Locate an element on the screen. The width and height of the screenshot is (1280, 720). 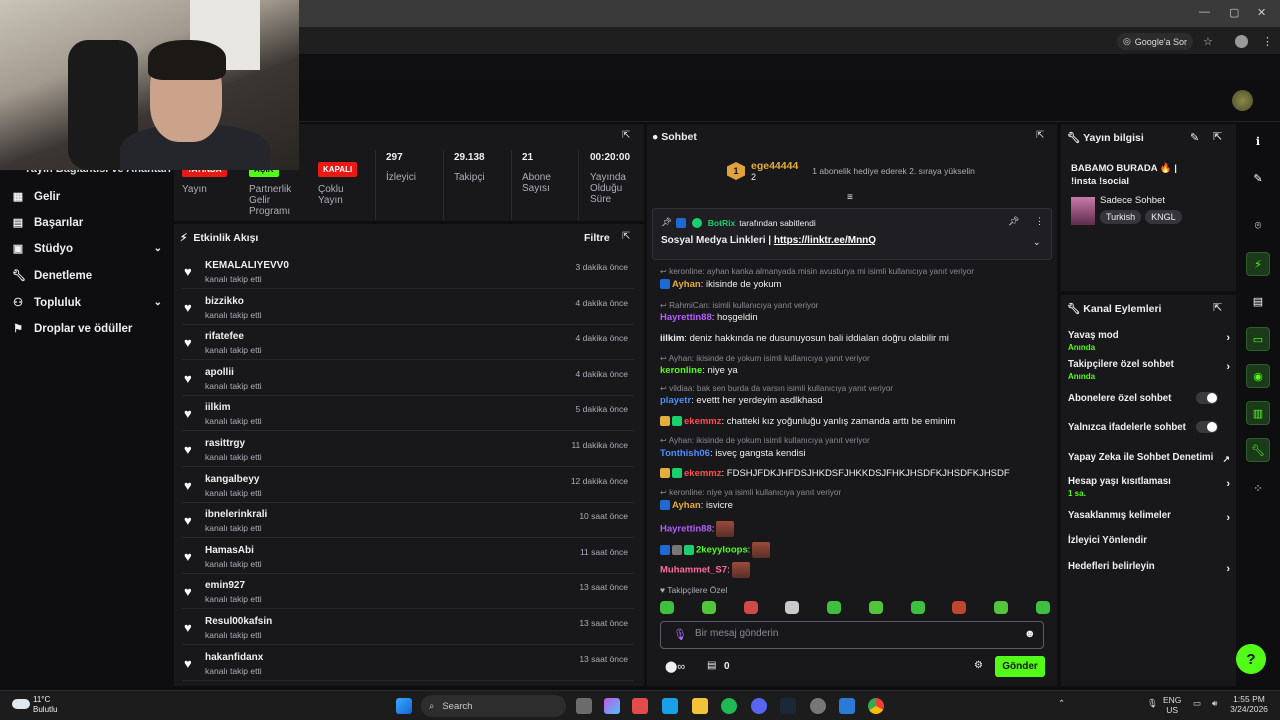
unpin-icon: 📌︎ is located at coordinates (1013, 221).